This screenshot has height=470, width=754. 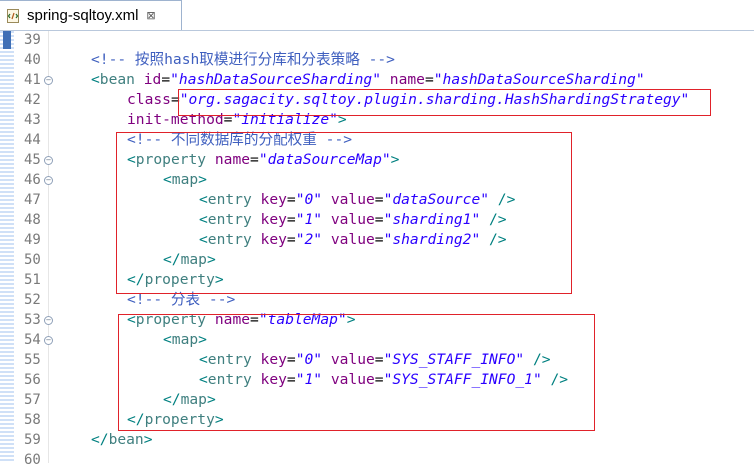 I want to click on code-token: id, so click(x=152, y=79).